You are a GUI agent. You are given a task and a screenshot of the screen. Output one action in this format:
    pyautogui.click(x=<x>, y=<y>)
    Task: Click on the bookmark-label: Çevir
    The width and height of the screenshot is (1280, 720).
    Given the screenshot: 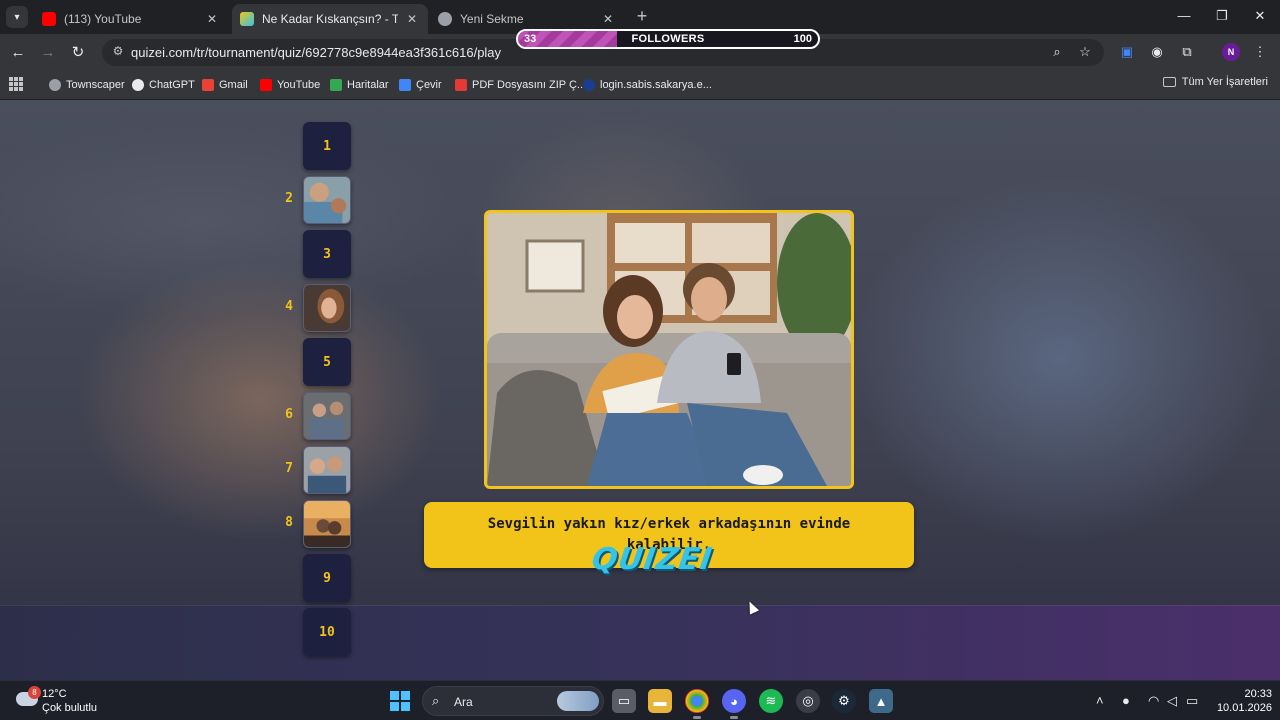 What is the action you would take?
    pyautogui.click(x=429, y=85)
    